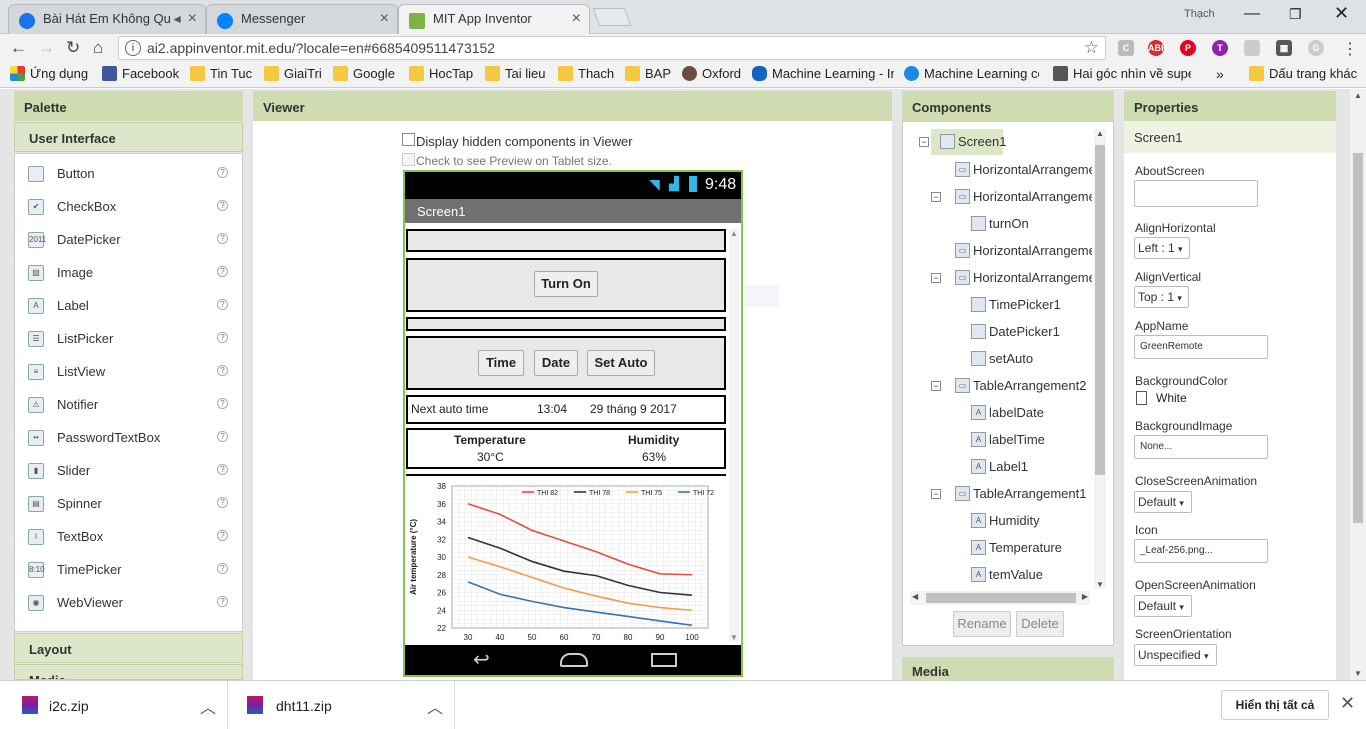 This screenshot has height=729, width=1366. What do you see at coordinates (1171, 398) in the screenshot?
I see `background-color-value: White` at bounding box center [1171, 398].